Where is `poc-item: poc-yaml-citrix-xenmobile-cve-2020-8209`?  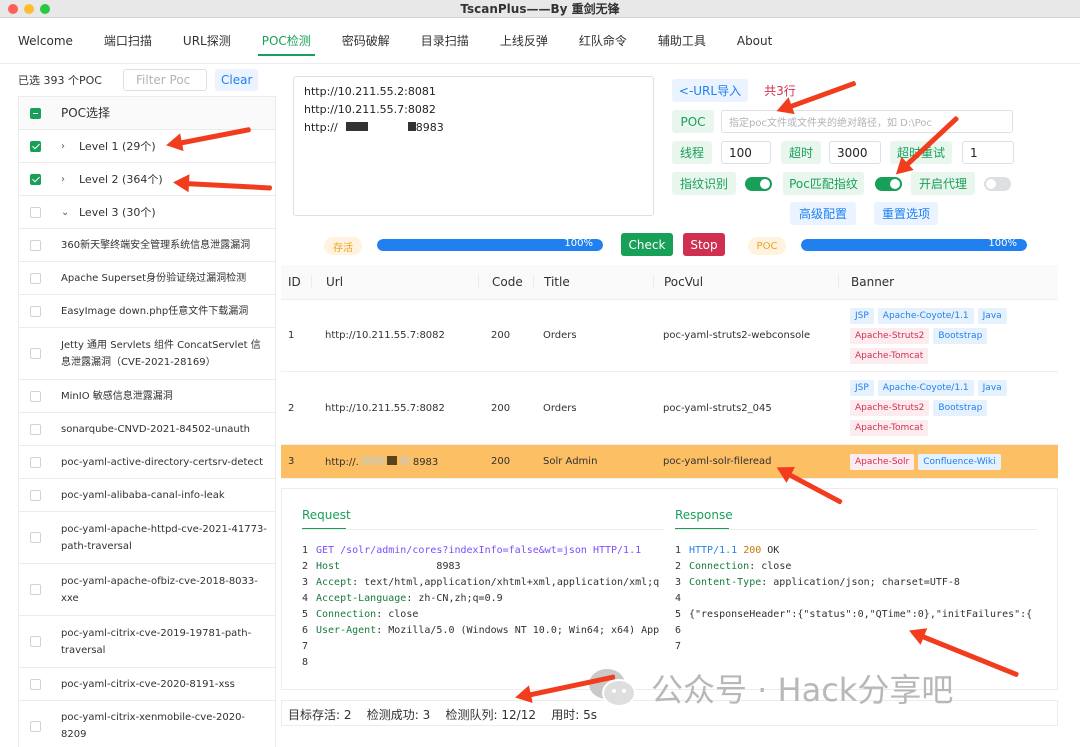 poc-item: poc-yaml-citrix-xenmobile-cve-2020-8209 is located at coordinates (147, 724).